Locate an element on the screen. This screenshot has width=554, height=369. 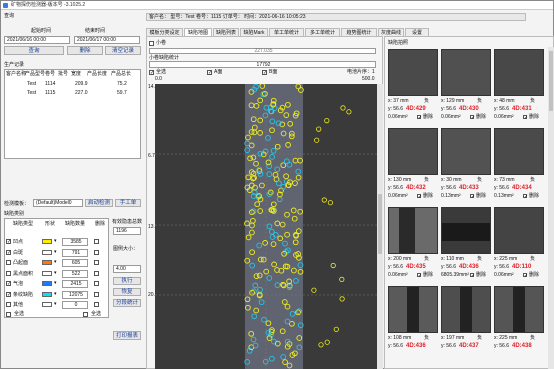
defect-row: ✓ 白斑 ▾ 791 is located at coordinates (56, 253).